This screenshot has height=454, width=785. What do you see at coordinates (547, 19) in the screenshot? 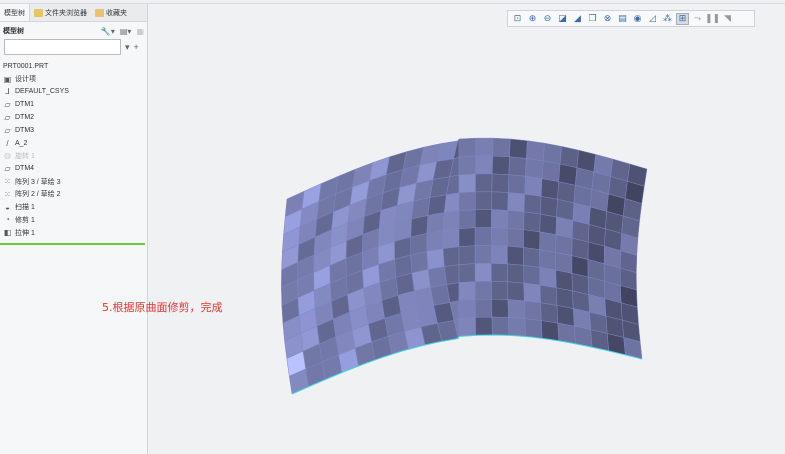
I see `zoom-out-icon: ⊖` at bounding box center [547, 19].